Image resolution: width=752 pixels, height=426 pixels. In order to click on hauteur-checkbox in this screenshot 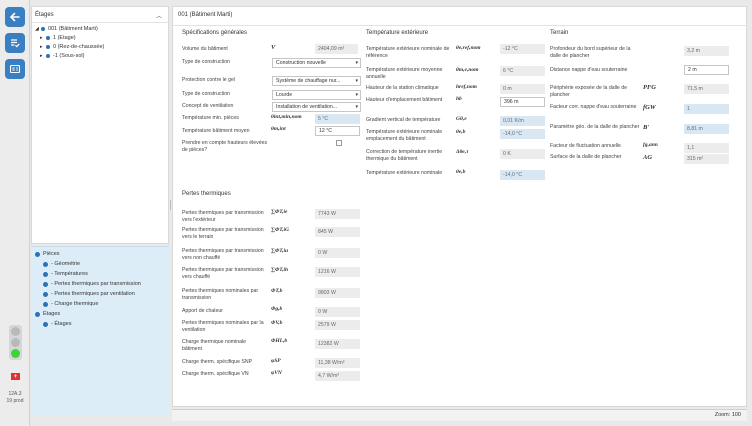, I will do `click(339, 143)`.